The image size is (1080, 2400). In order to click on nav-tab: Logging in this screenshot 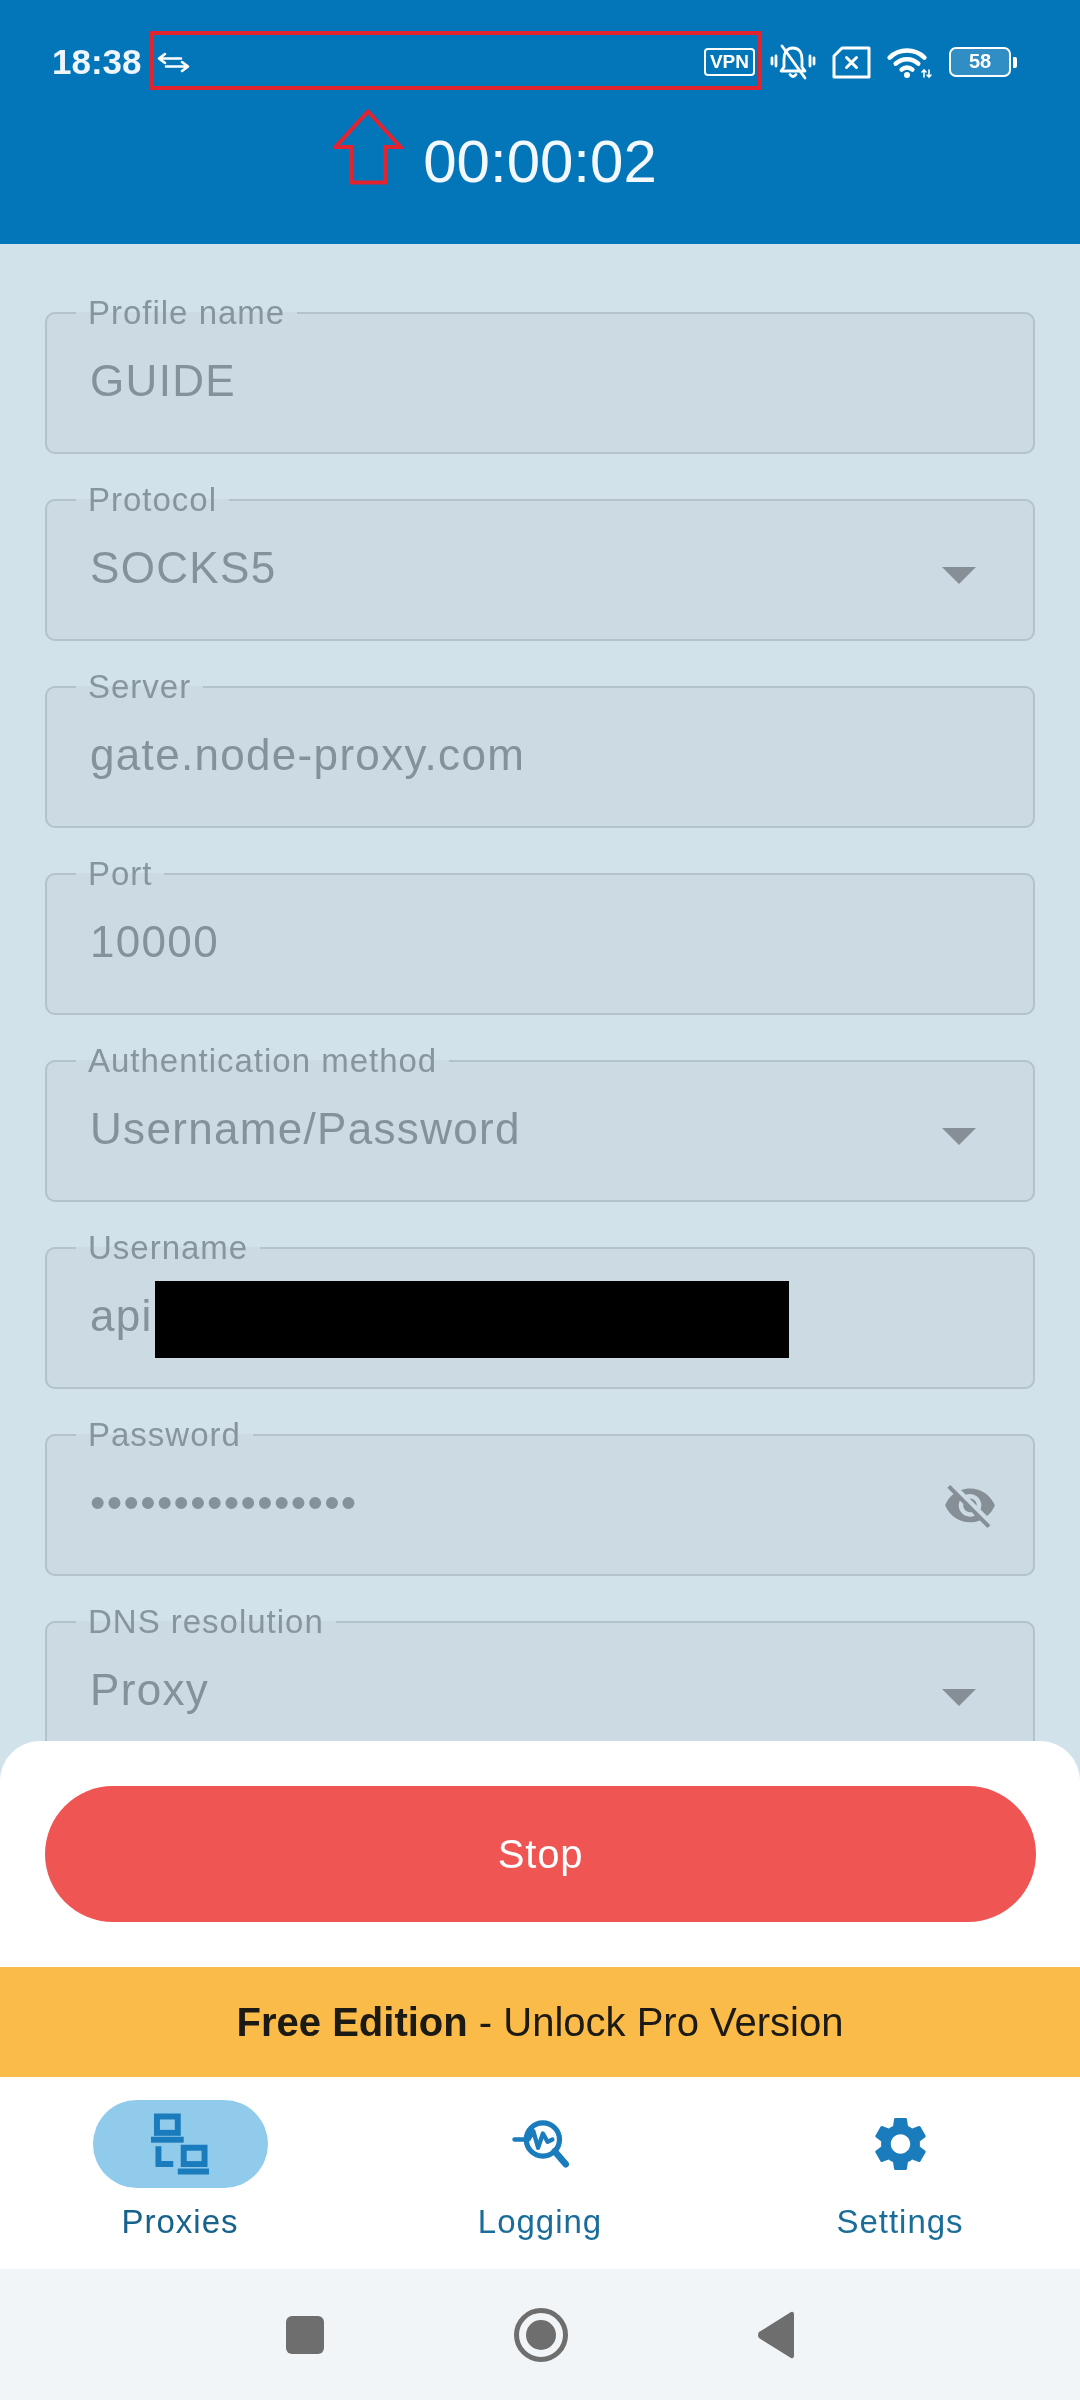, I will do `click(540, 2159)`.